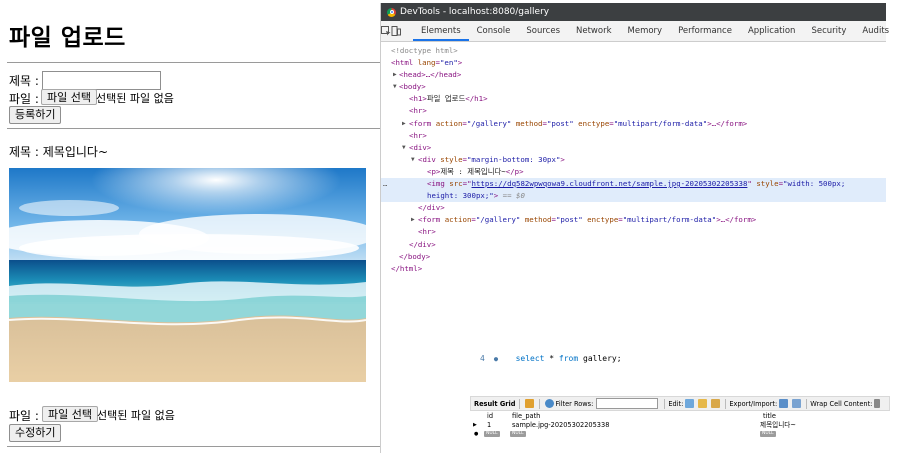 This screenshot has width=900, height=463. I want to click on table-row: ▶ 1 sample.jpg-20205302205338 제목입니다~, so click(640, 425).